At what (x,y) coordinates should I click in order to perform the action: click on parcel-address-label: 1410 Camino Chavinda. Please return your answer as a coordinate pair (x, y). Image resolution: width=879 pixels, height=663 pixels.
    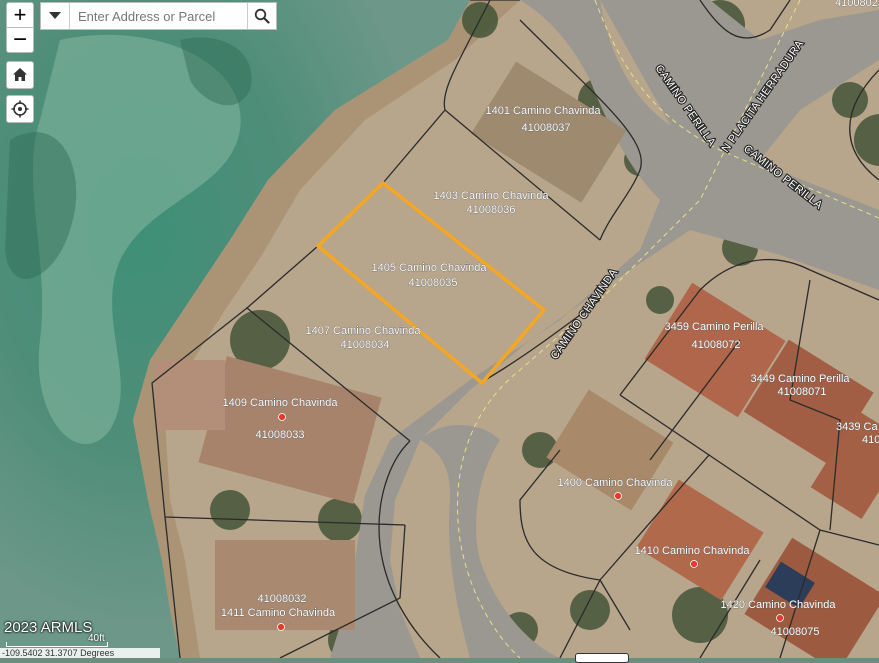
    Looking at the image, I should click on (693, 551).